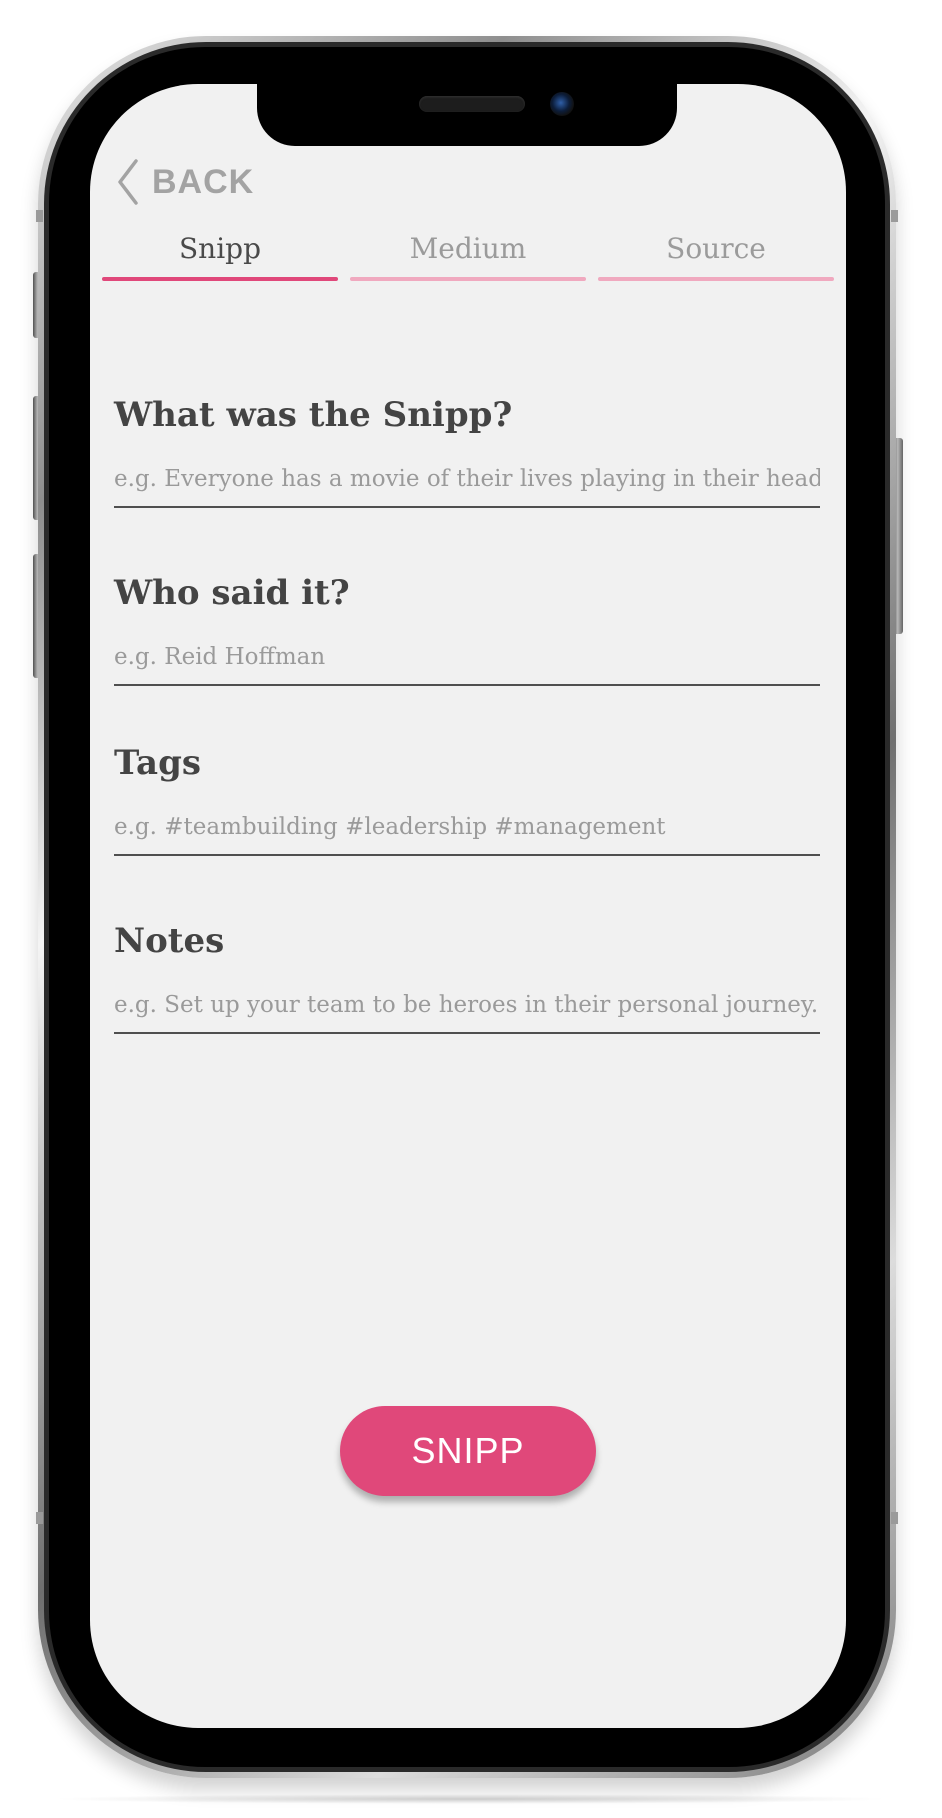 Image resolution: width=942 pixels, height=1818 pixels. Describe the element at coordinates (471, 1799) in the screenshot. I see `device-shadow` at that location.